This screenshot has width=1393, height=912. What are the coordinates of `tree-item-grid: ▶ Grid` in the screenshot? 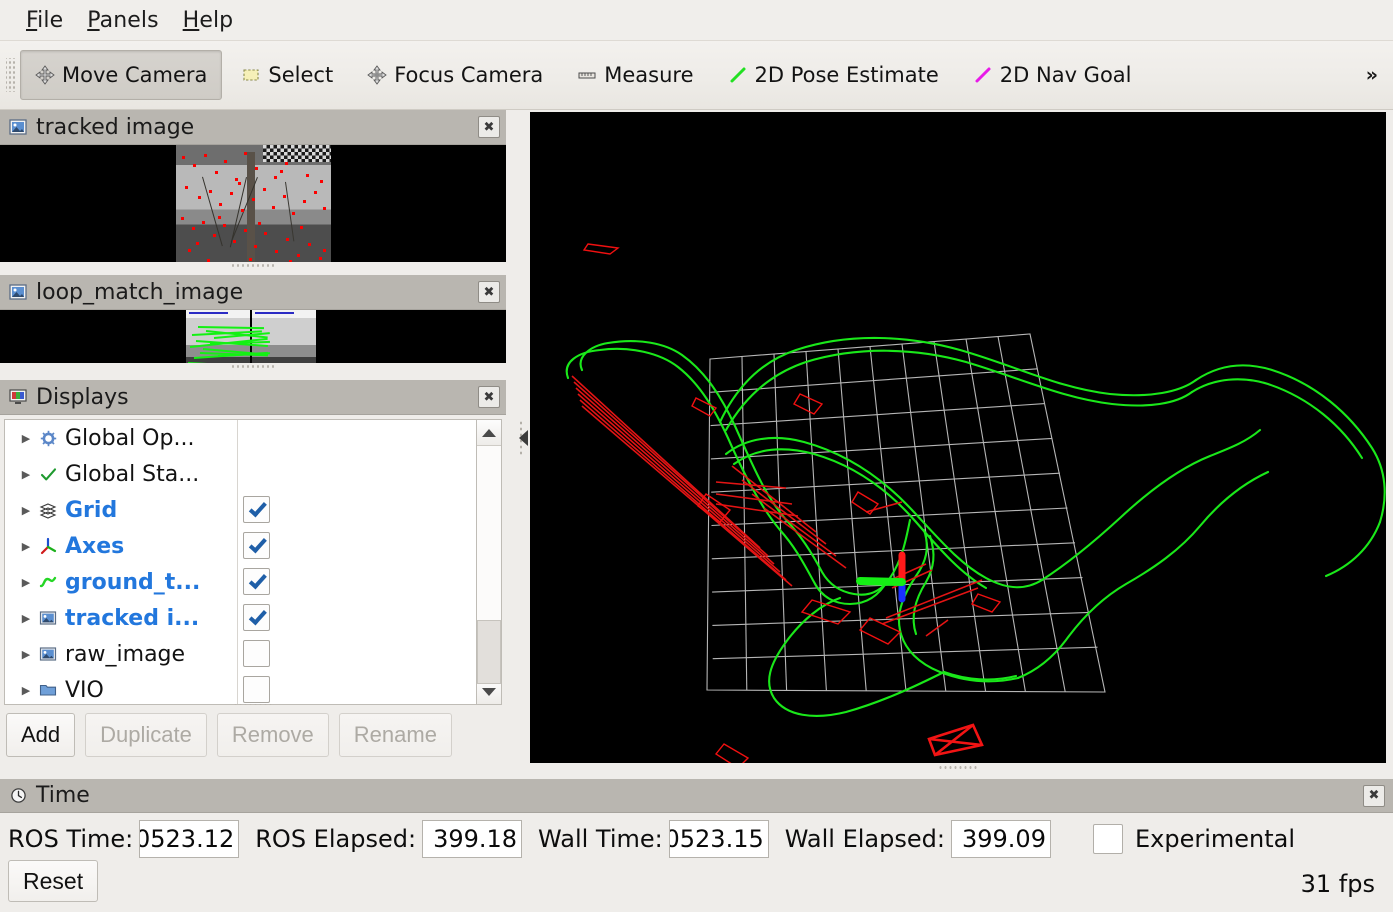 It's located at (241, 510).